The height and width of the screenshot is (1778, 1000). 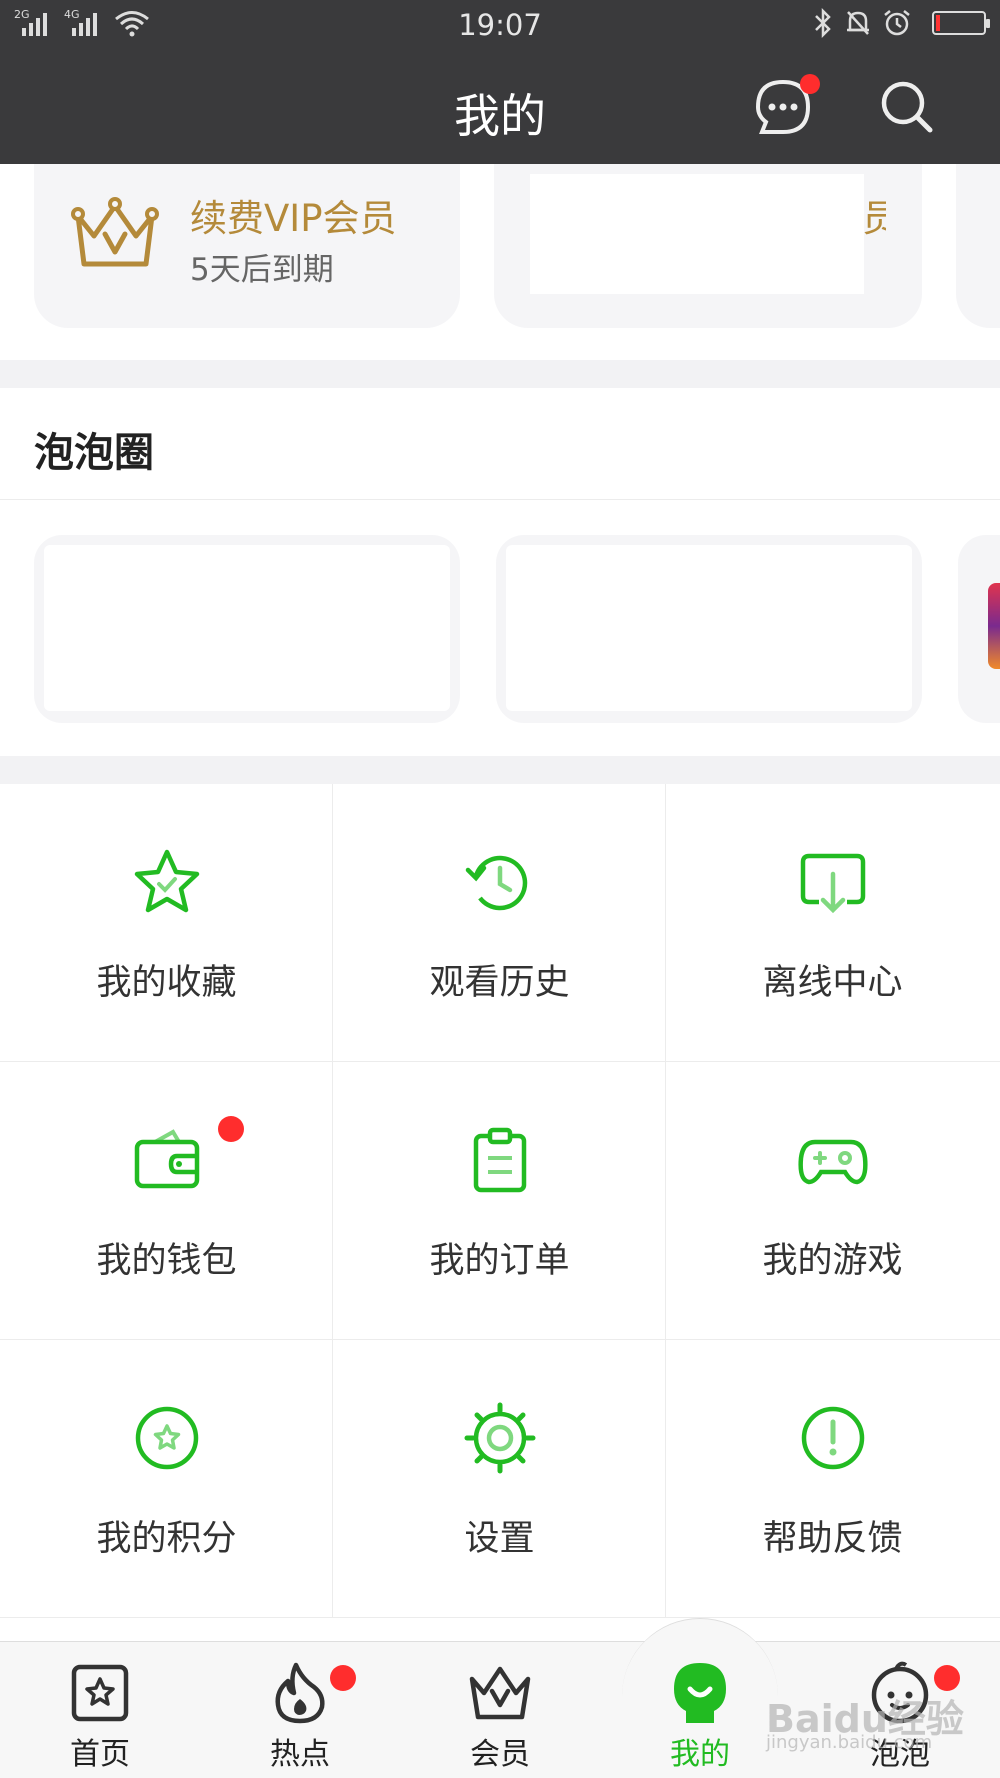 I want to click on search-icon, so click(x=907, y=107).